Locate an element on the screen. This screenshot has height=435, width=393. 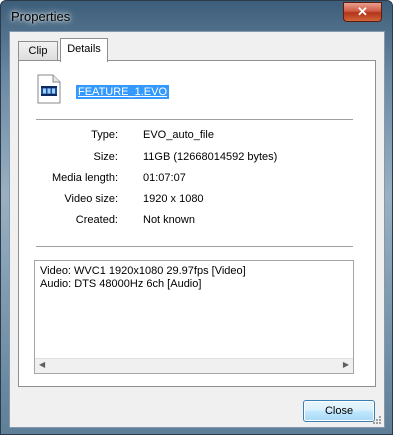
size-label: Size: is located at coordinates (105, 157).